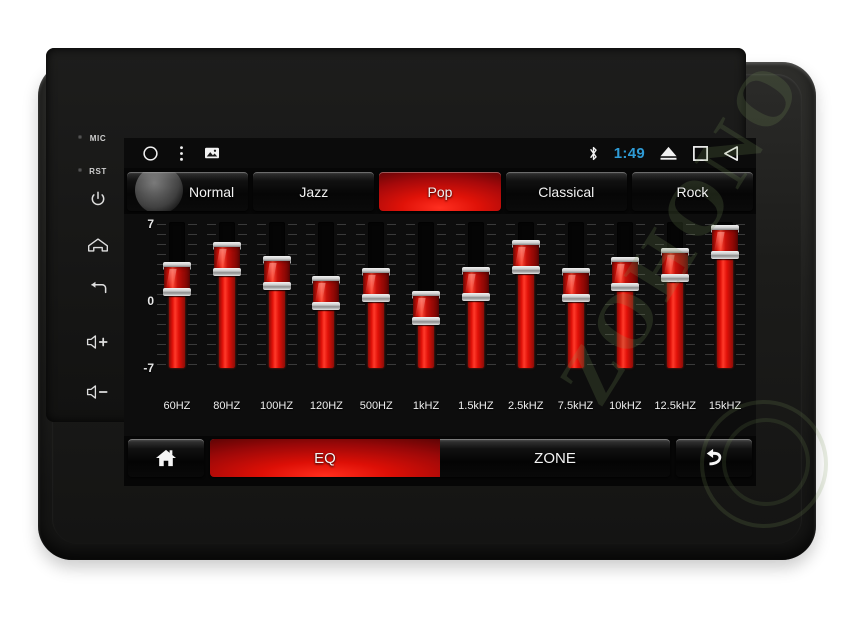 The width and height of the screenshot is (849, 630). What do you see at coordinates (326, 406) in the screenshot?
I see `eq-frequency-label: 120HZ` at bounding box center [326, 406].